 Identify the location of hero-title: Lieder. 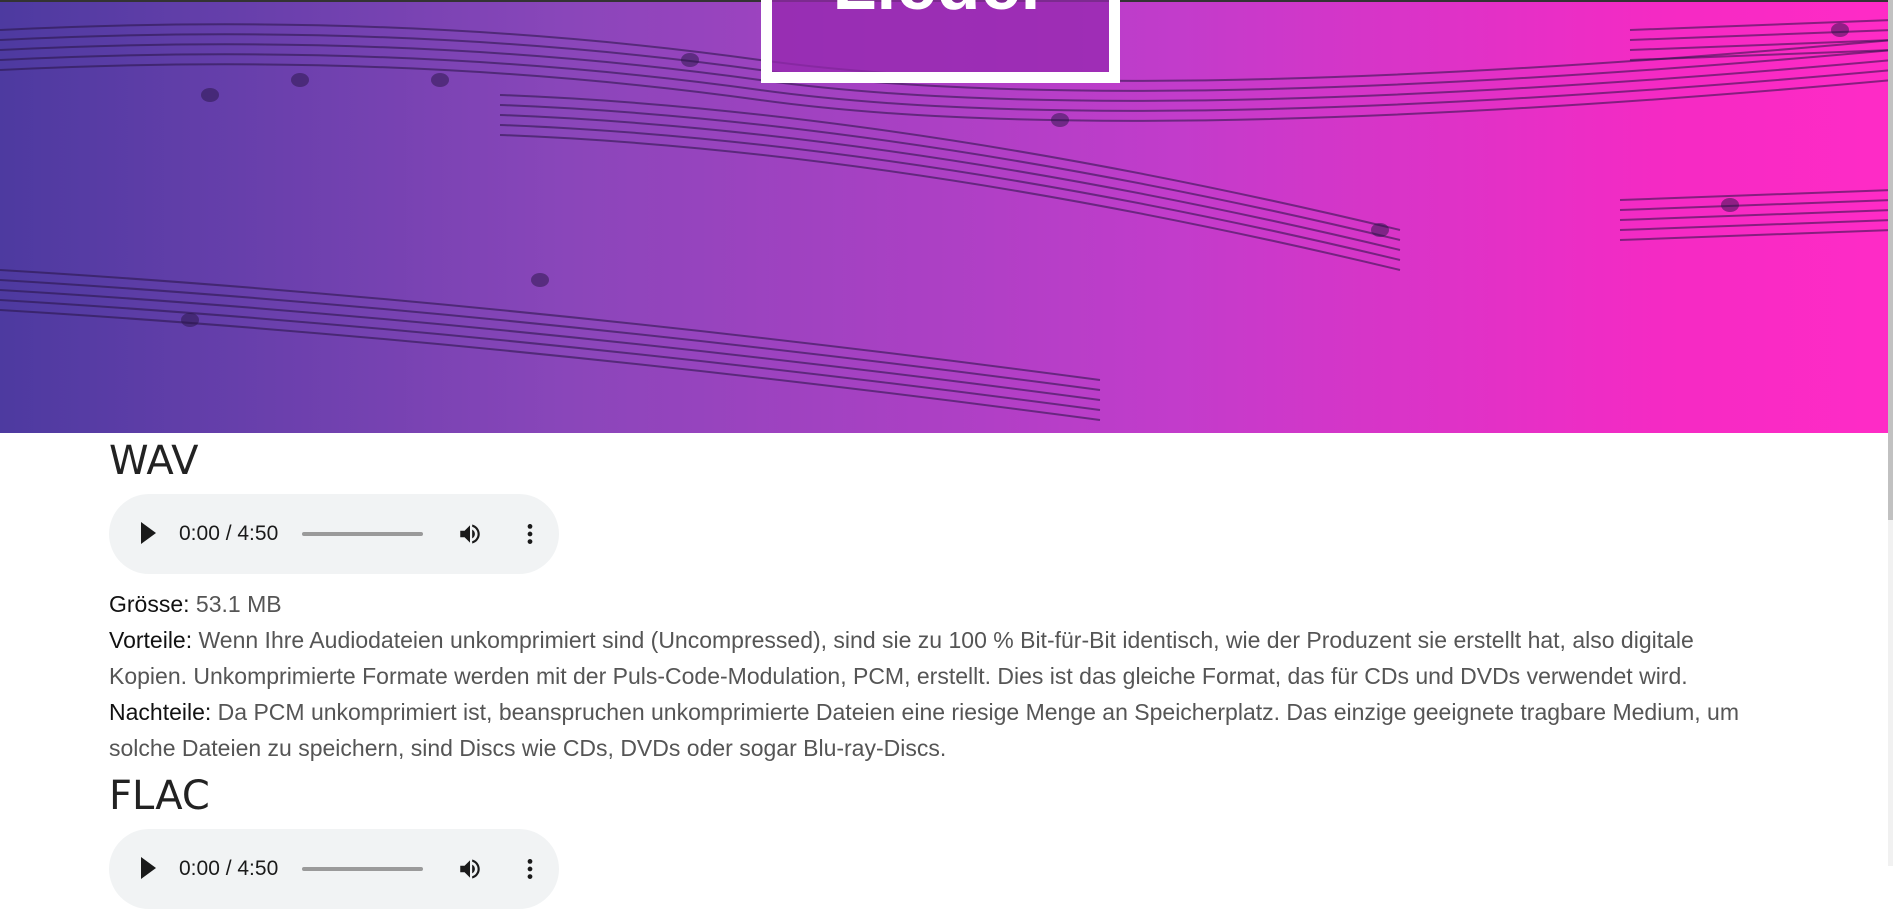
(940, 13).